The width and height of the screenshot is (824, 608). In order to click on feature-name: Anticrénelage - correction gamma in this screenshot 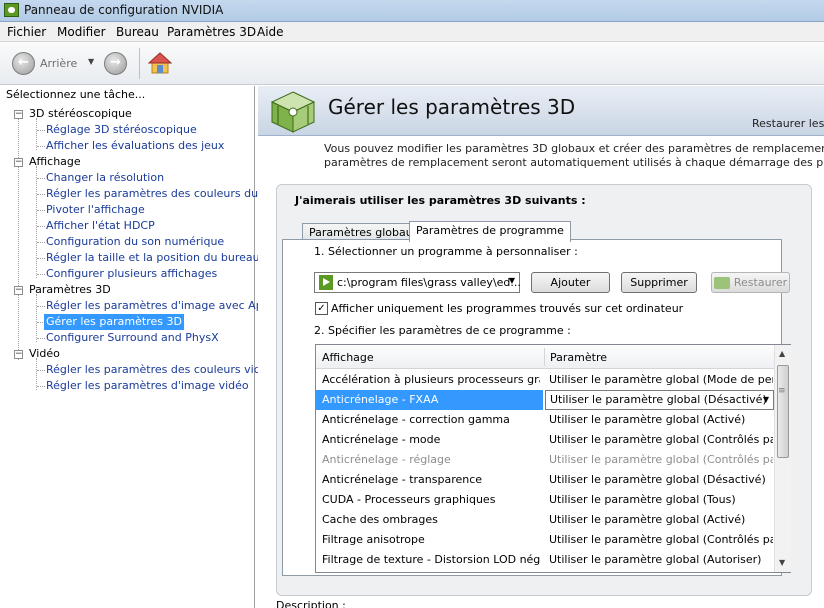, I will do `click(416, 419)`.